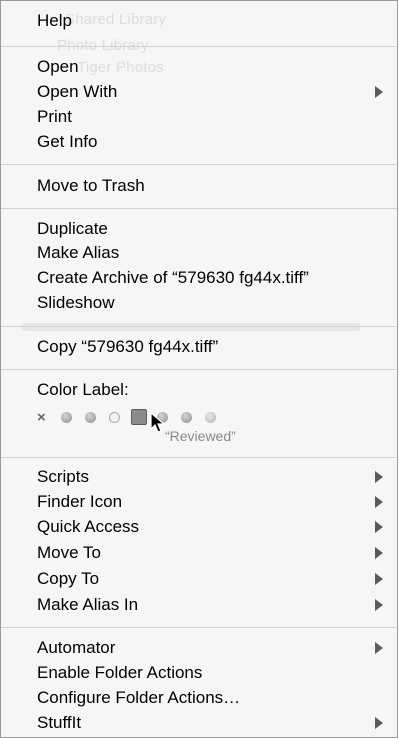  What do you see at coordinates (199, 723) in the screenshot?
I see `menu-item-stuffit: StuffIt` at bounding box center [199, 723].